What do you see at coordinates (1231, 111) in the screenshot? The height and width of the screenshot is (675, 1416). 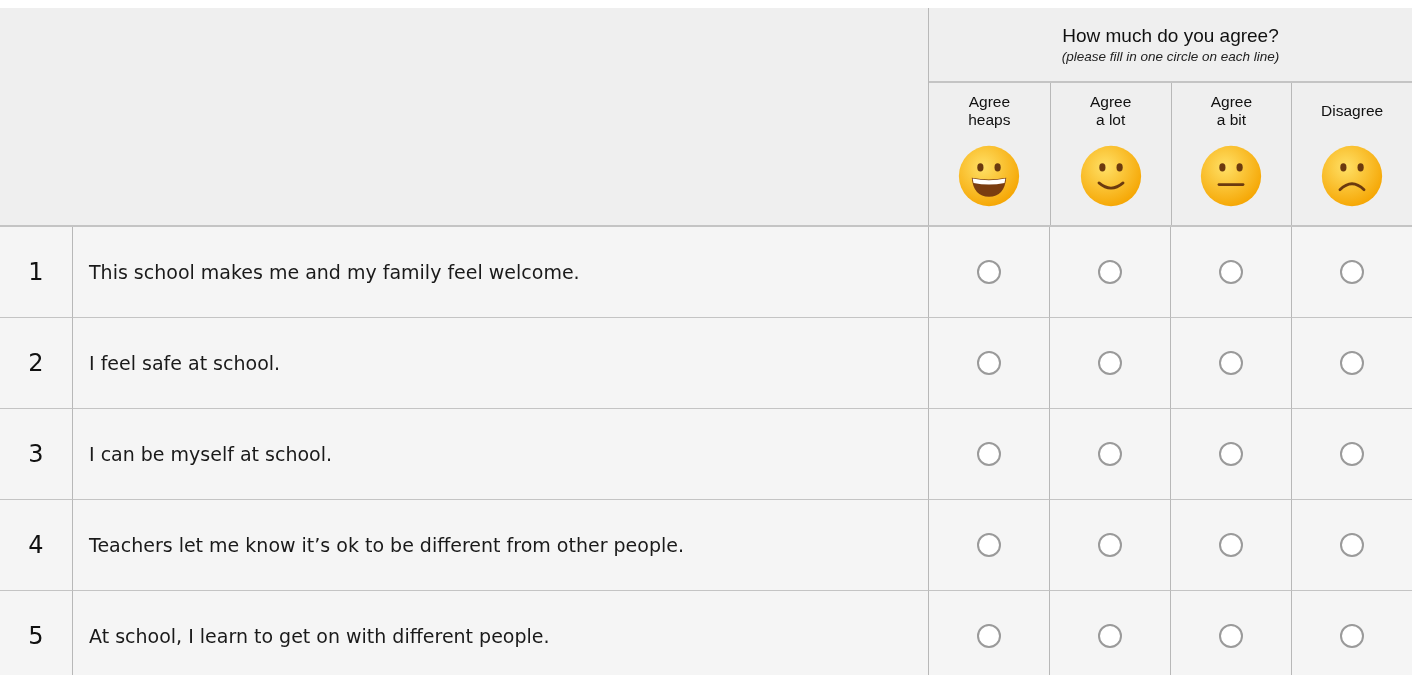 I see `option-label: Agree a bit` at bounding box center [1231, 111].